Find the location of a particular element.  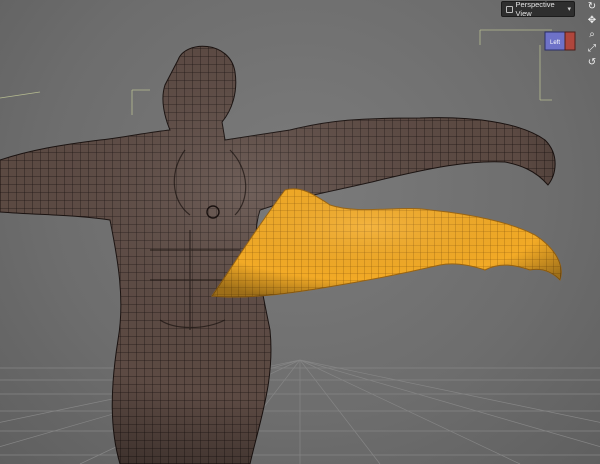

pan-icon: ✥ is located at coordinates (592, 21).